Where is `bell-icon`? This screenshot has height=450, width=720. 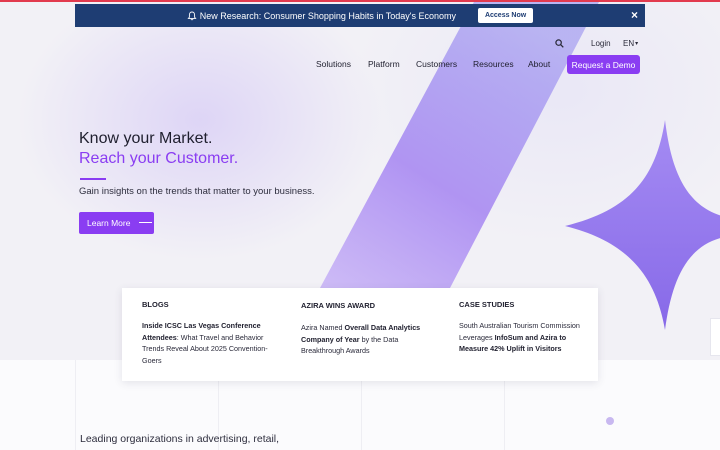
bell-icon is located at coordinates (192, 15).